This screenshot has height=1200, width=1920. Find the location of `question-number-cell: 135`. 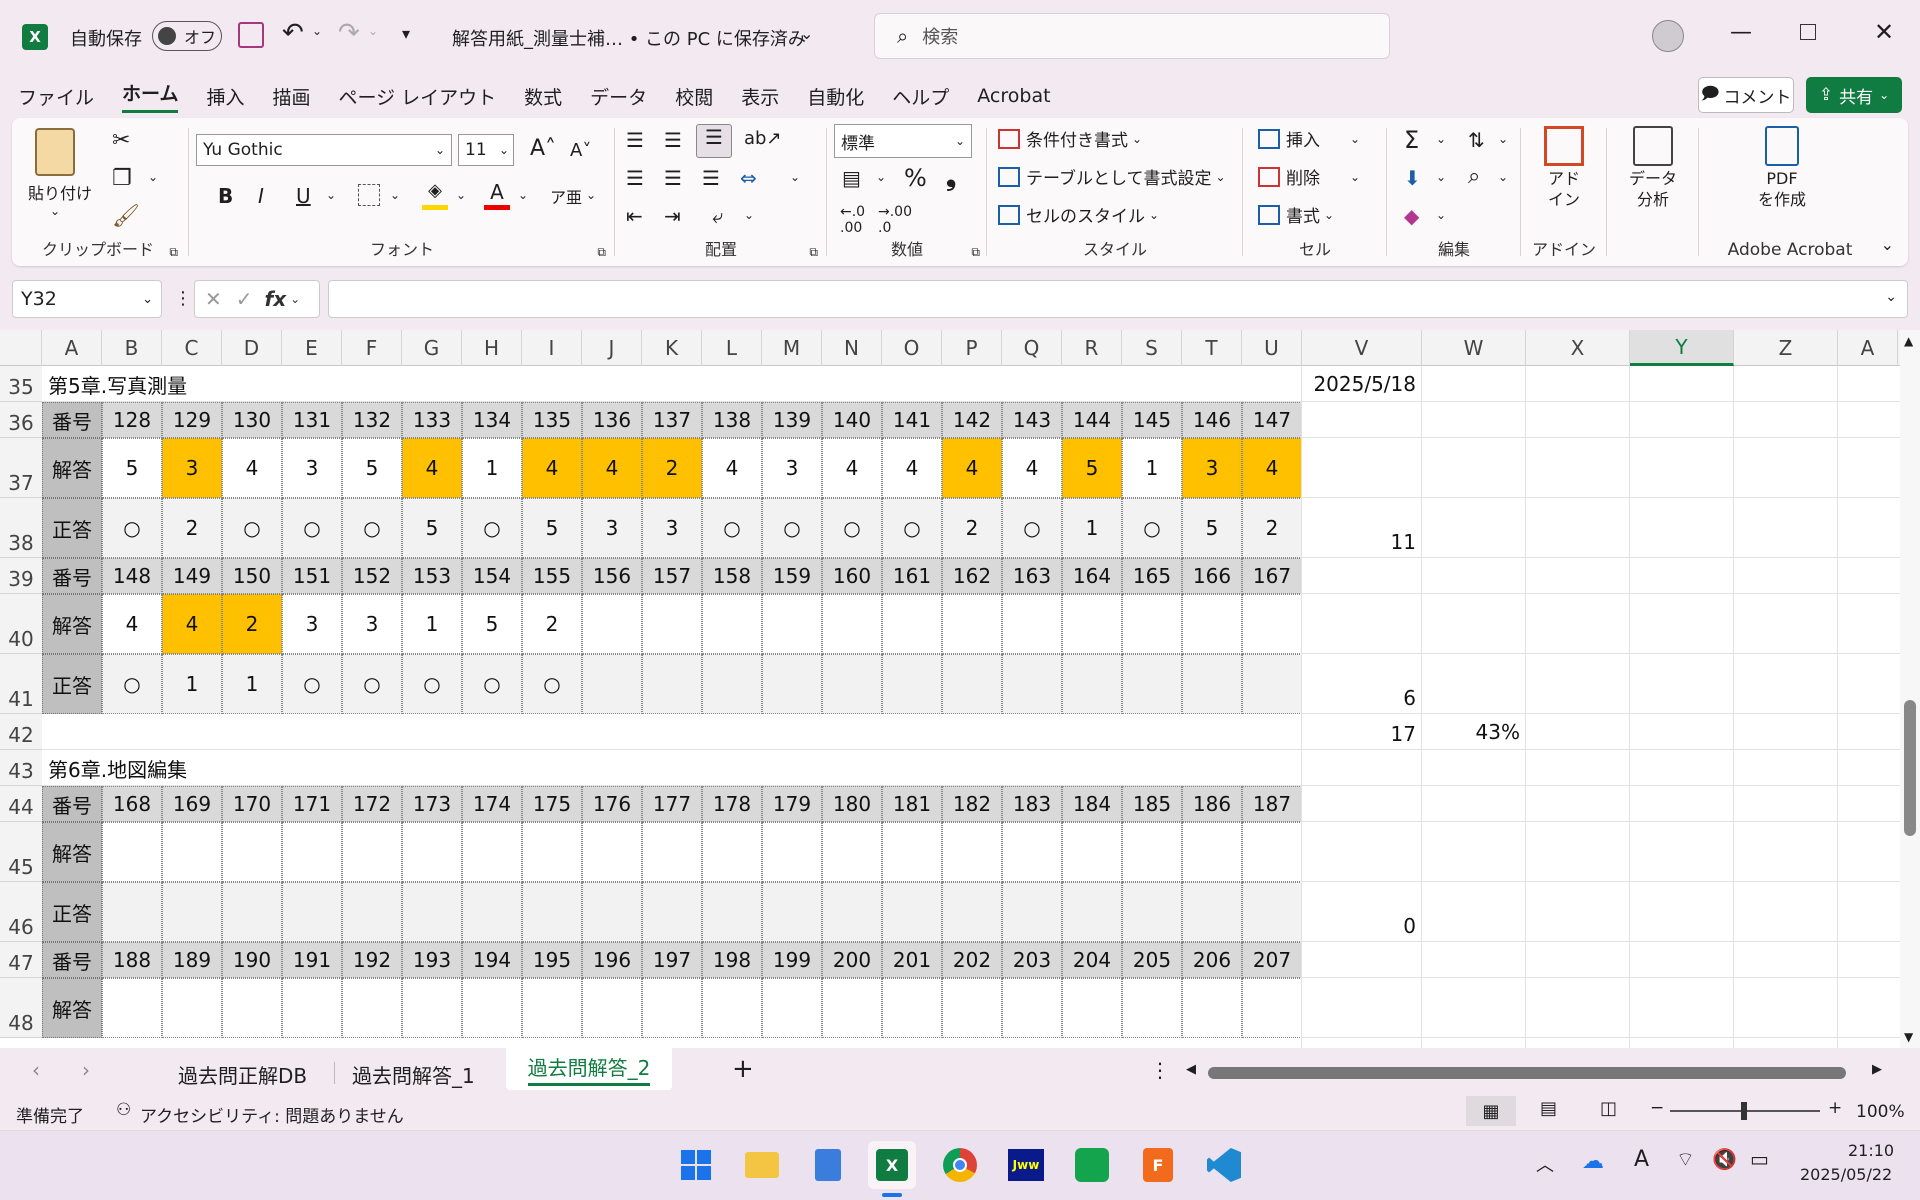

question-number-cell: 135 is located at coordinates (552, 420).